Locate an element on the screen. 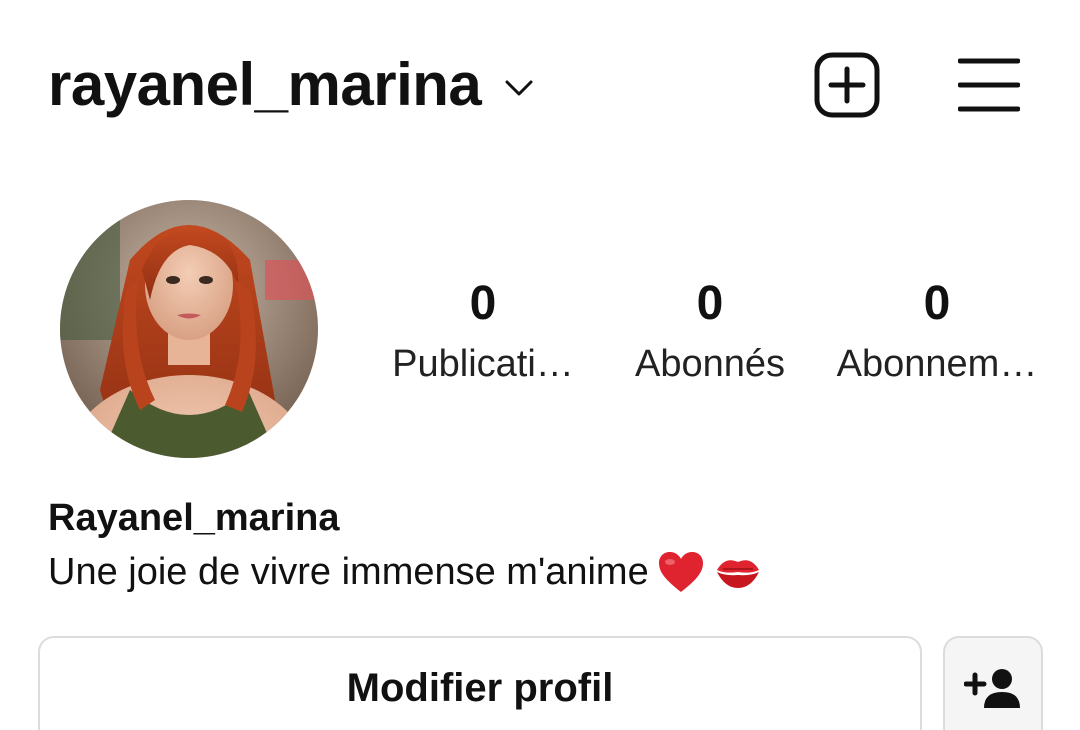 Image resolution: width=1080 pixels, height=730 pixels. red-heart-icon is located at coordinates (681, 572).